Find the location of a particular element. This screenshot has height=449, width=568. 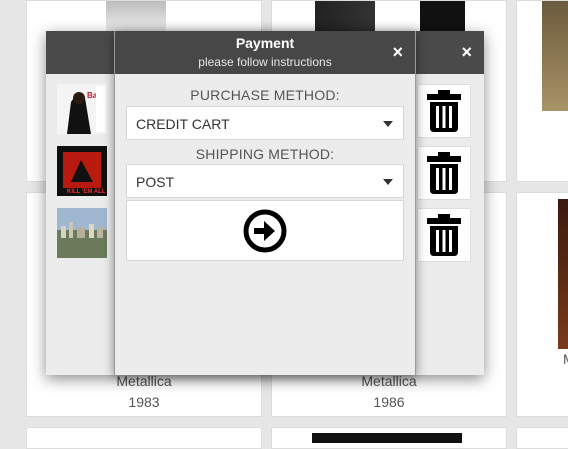

purchase-method-label: PURCHASE METHOD: is located at coordinates (265, 95).